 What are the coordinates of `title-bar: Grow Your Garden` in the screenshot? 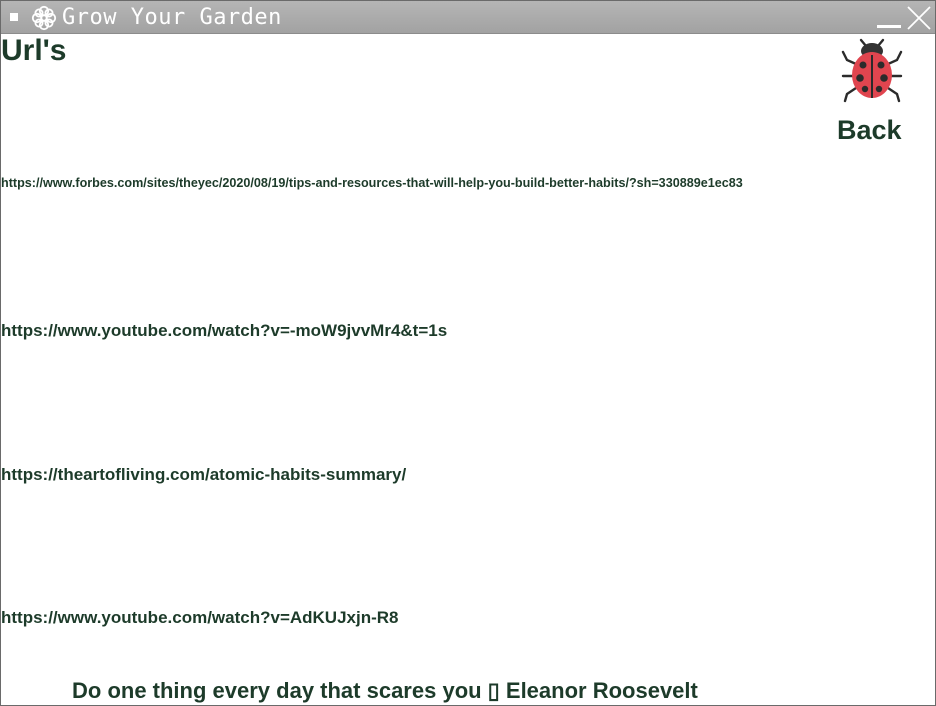 It's located at (468, 17).